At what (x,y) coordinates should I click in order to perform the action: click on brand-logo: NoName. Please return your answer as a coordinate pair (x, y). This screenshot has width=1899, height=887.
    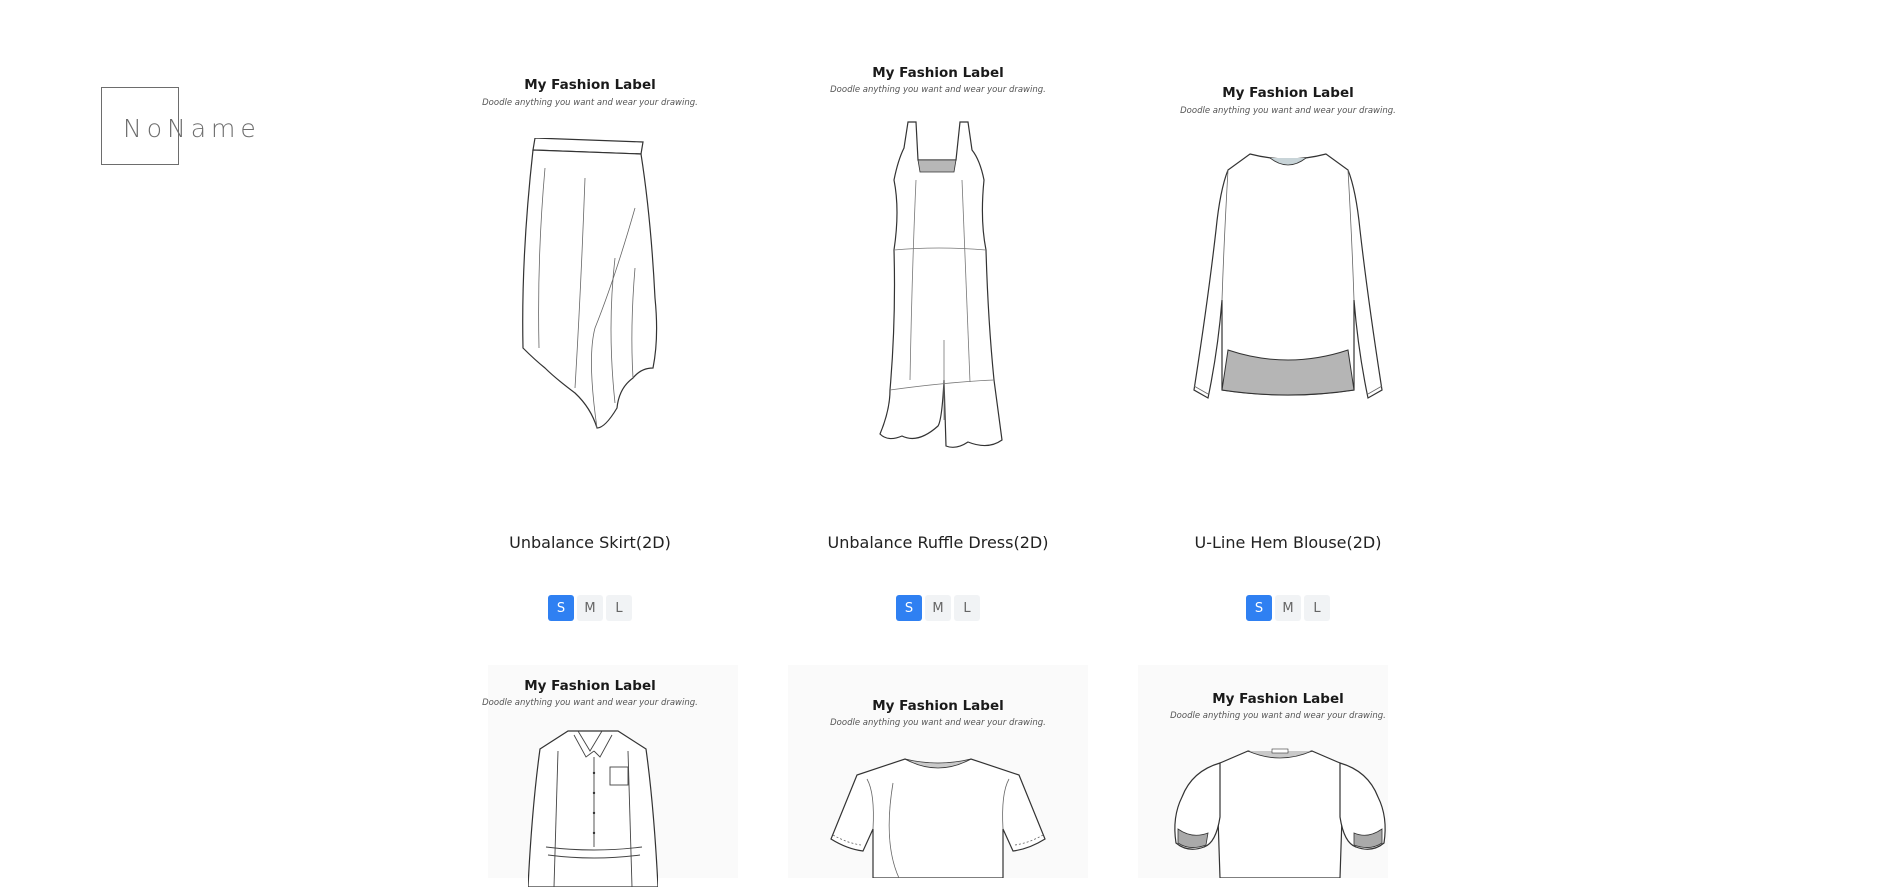
    Looking at the image, I should click on (191, 127).